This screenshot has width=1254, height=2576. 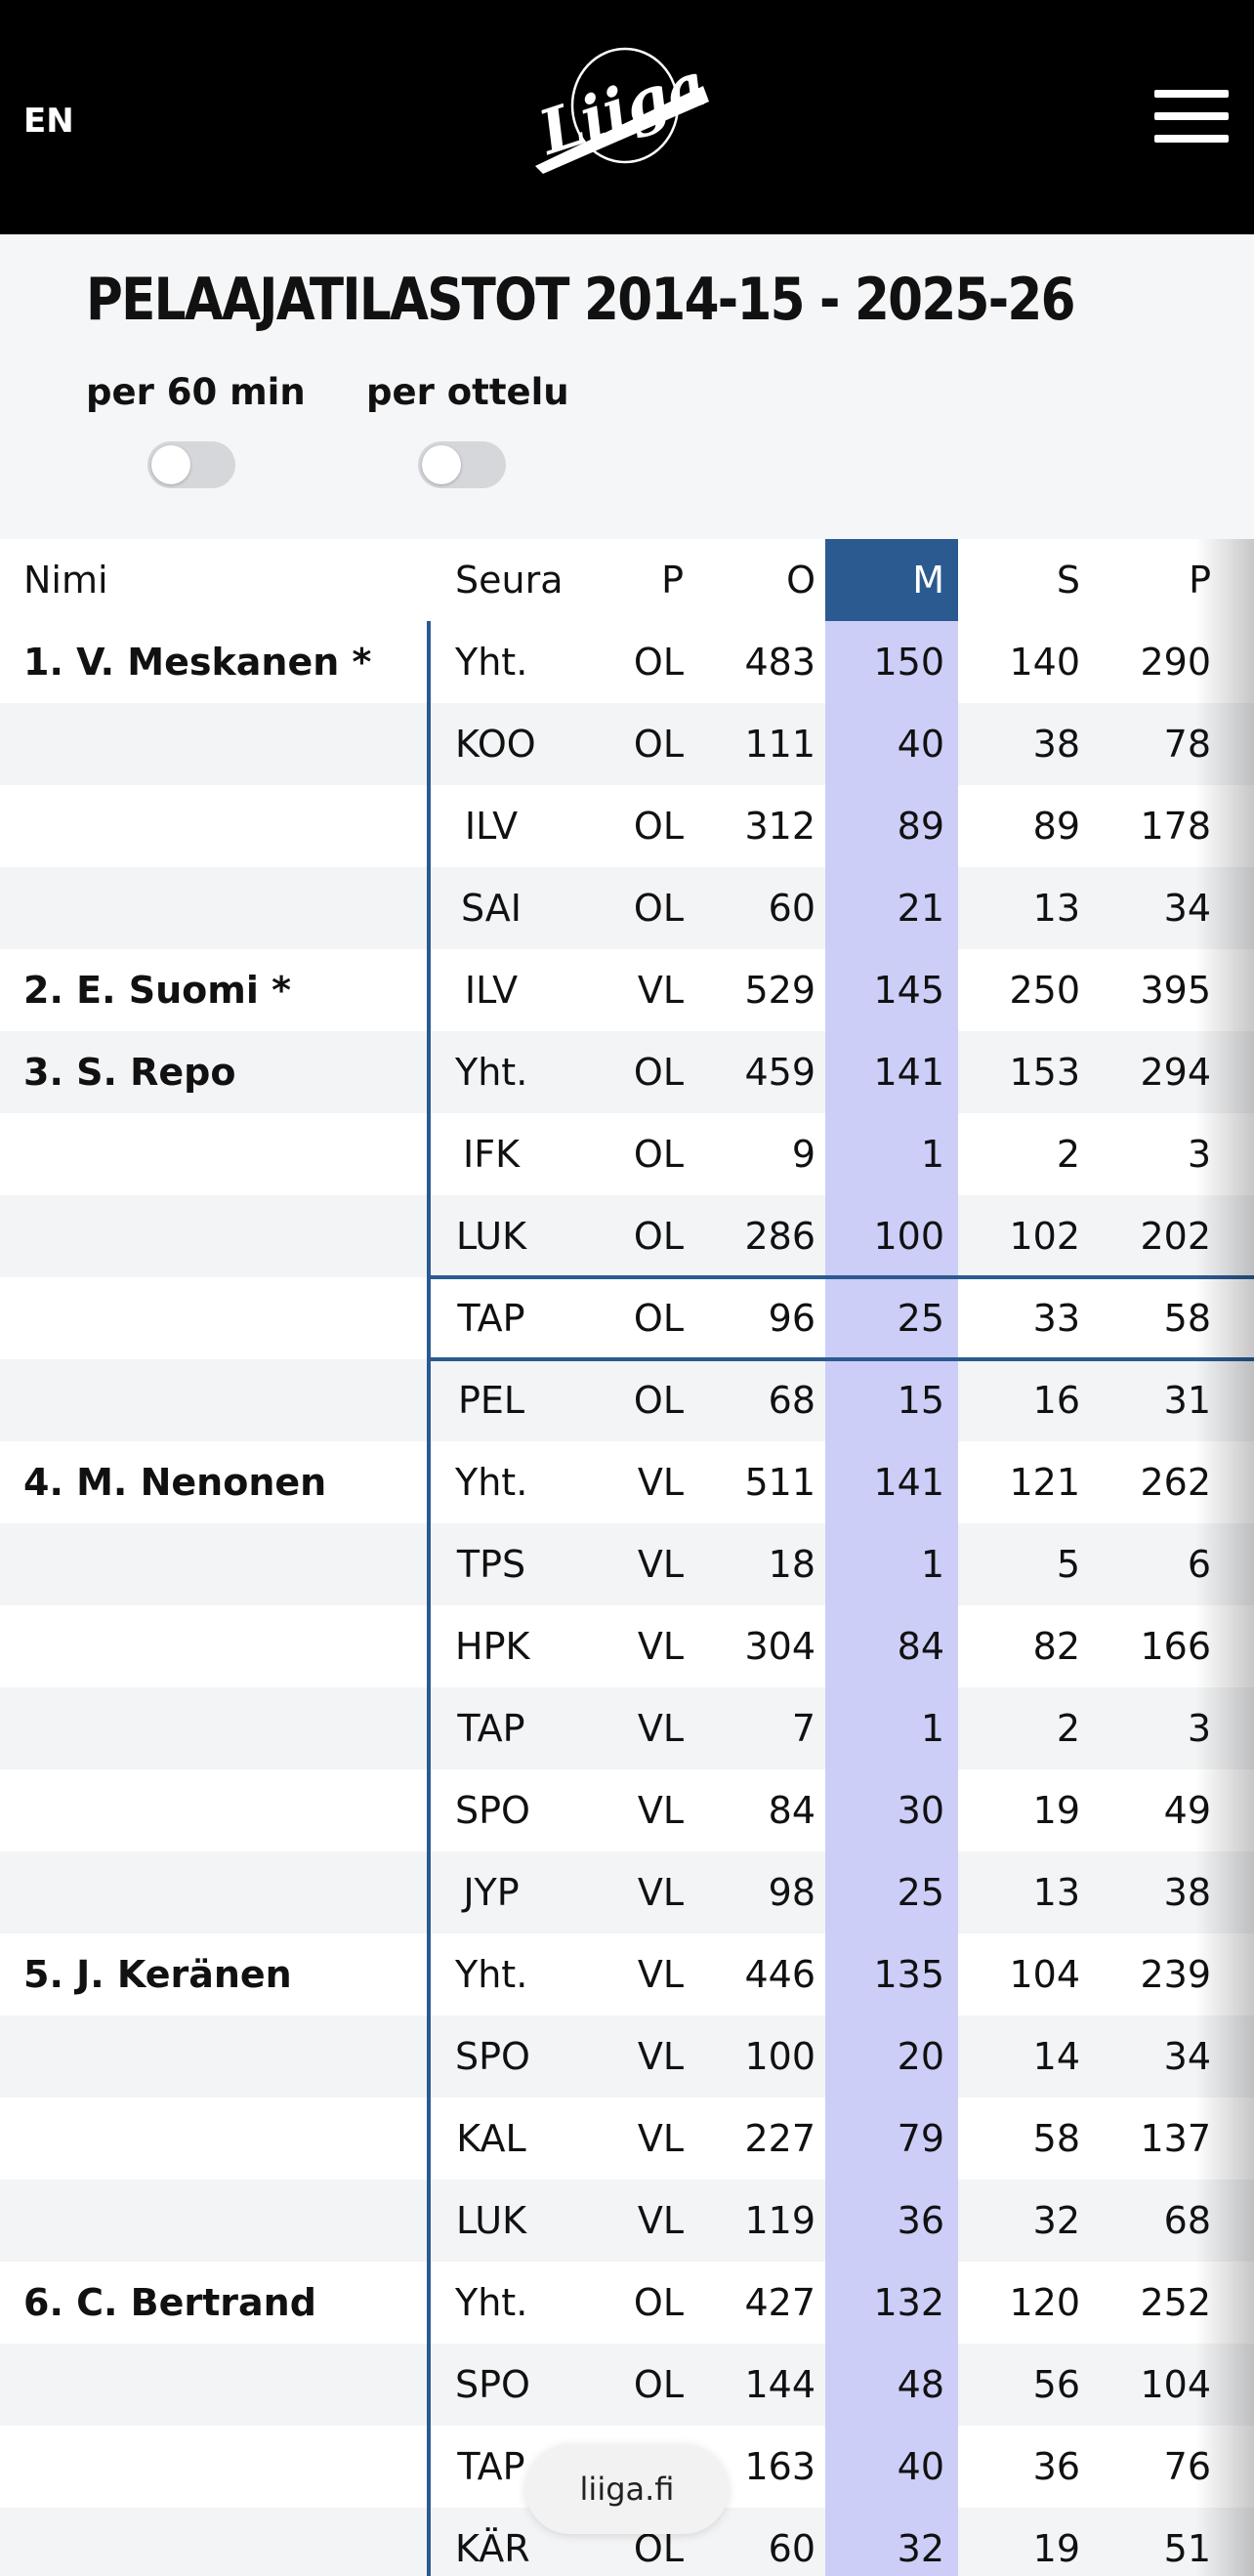 I want to click on points-cell: 395, so click(x=1175, y=990).